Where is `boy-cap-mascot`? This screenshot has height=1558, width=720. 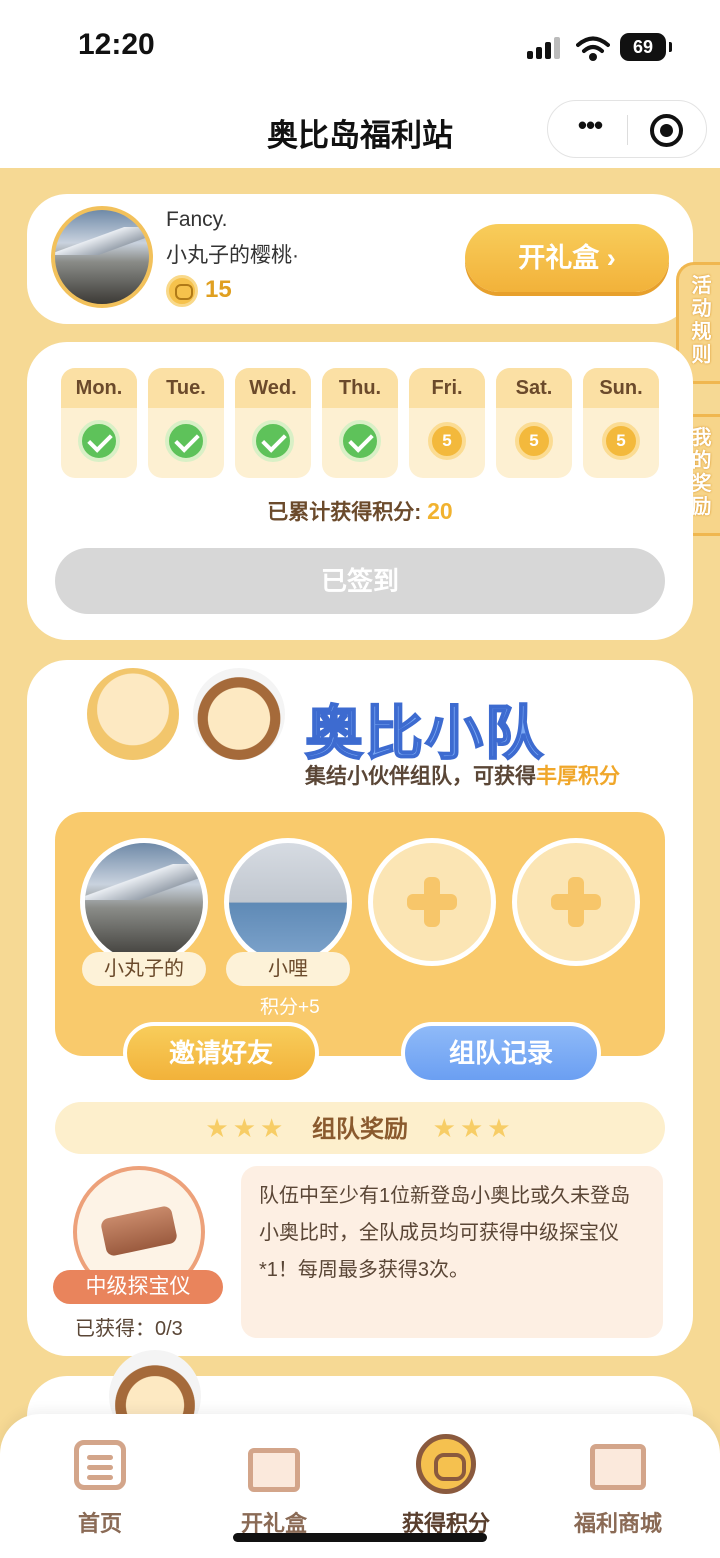
boy-cap-mascot is located at coordinates (239, 714).